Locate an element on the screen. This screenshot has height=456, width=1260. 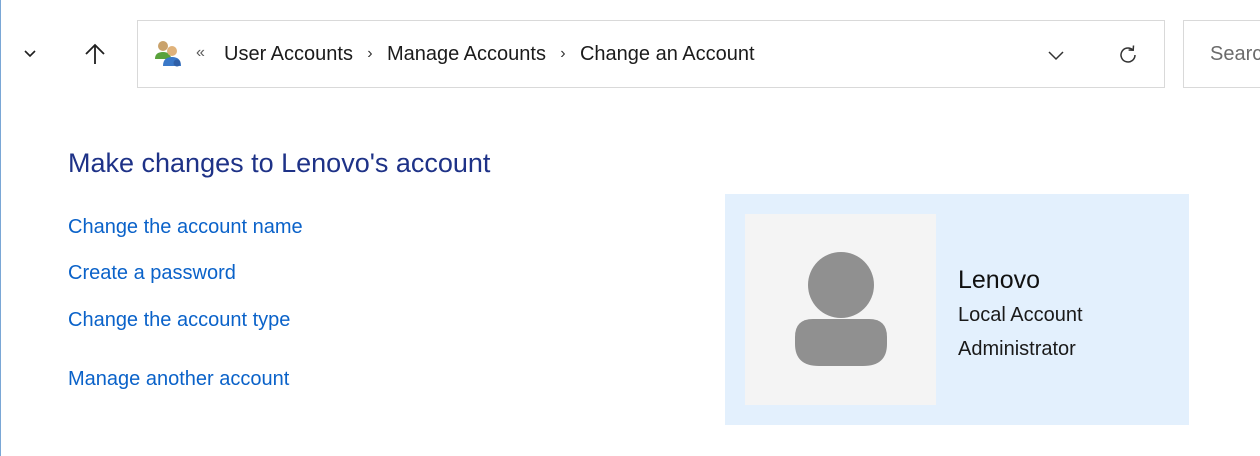
up-arrow-icon is located at coordinates (95, 53).